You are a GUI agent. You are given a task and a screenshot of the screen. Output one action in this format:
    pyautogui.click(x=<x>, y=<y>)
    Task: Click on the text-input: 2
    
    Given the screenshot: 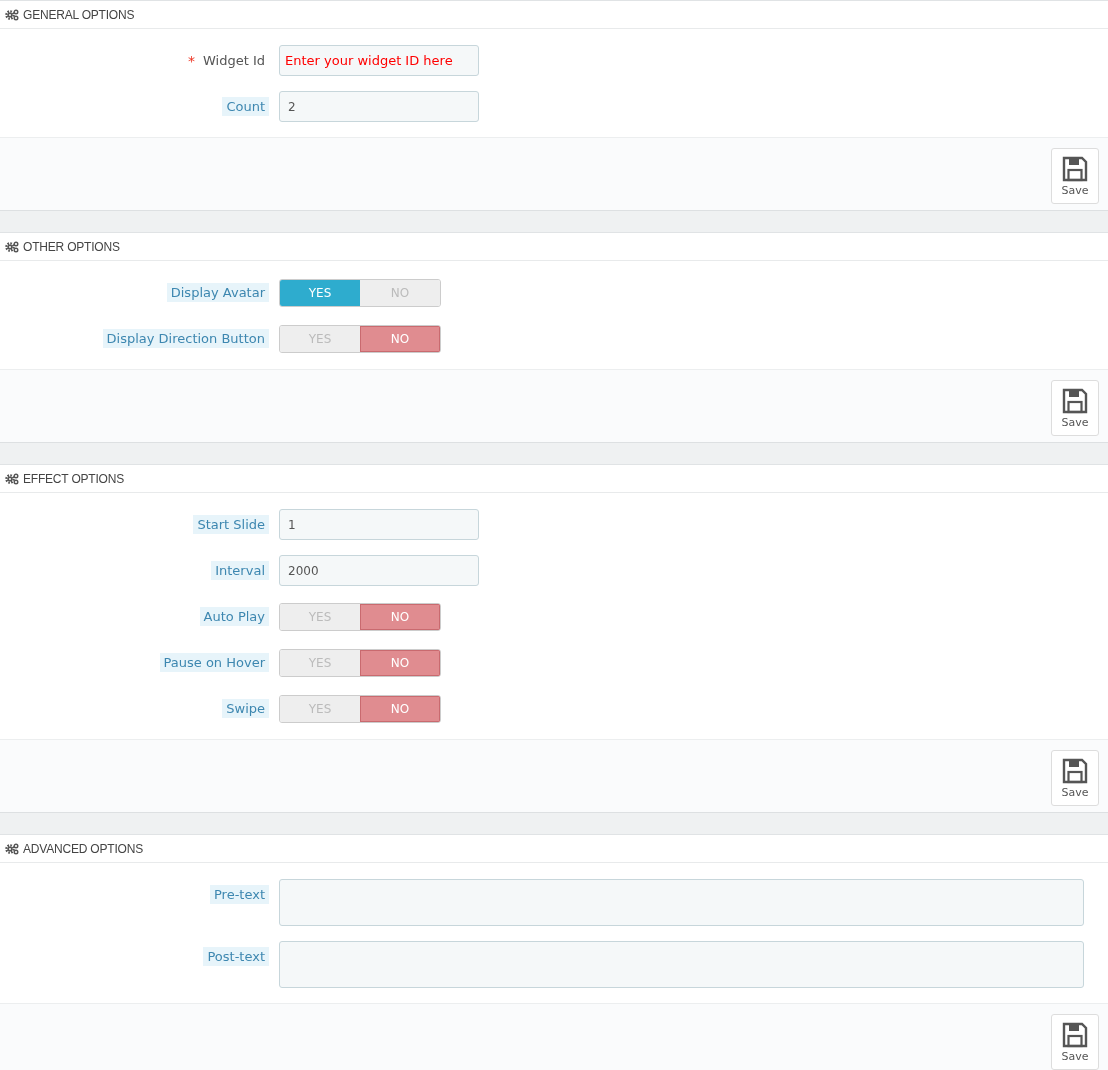 What is the action you would take?
    pyautogui.click(x=379, y=106)
    